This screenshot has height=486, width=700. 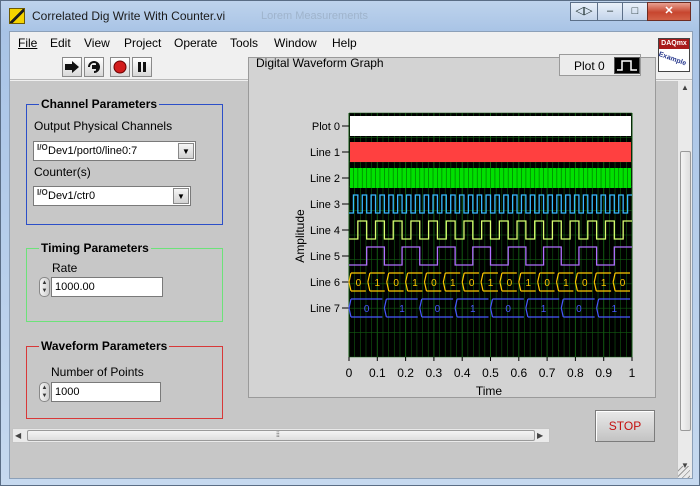 I want to click on menu-tools: Tools, so click(x=244, y=43).